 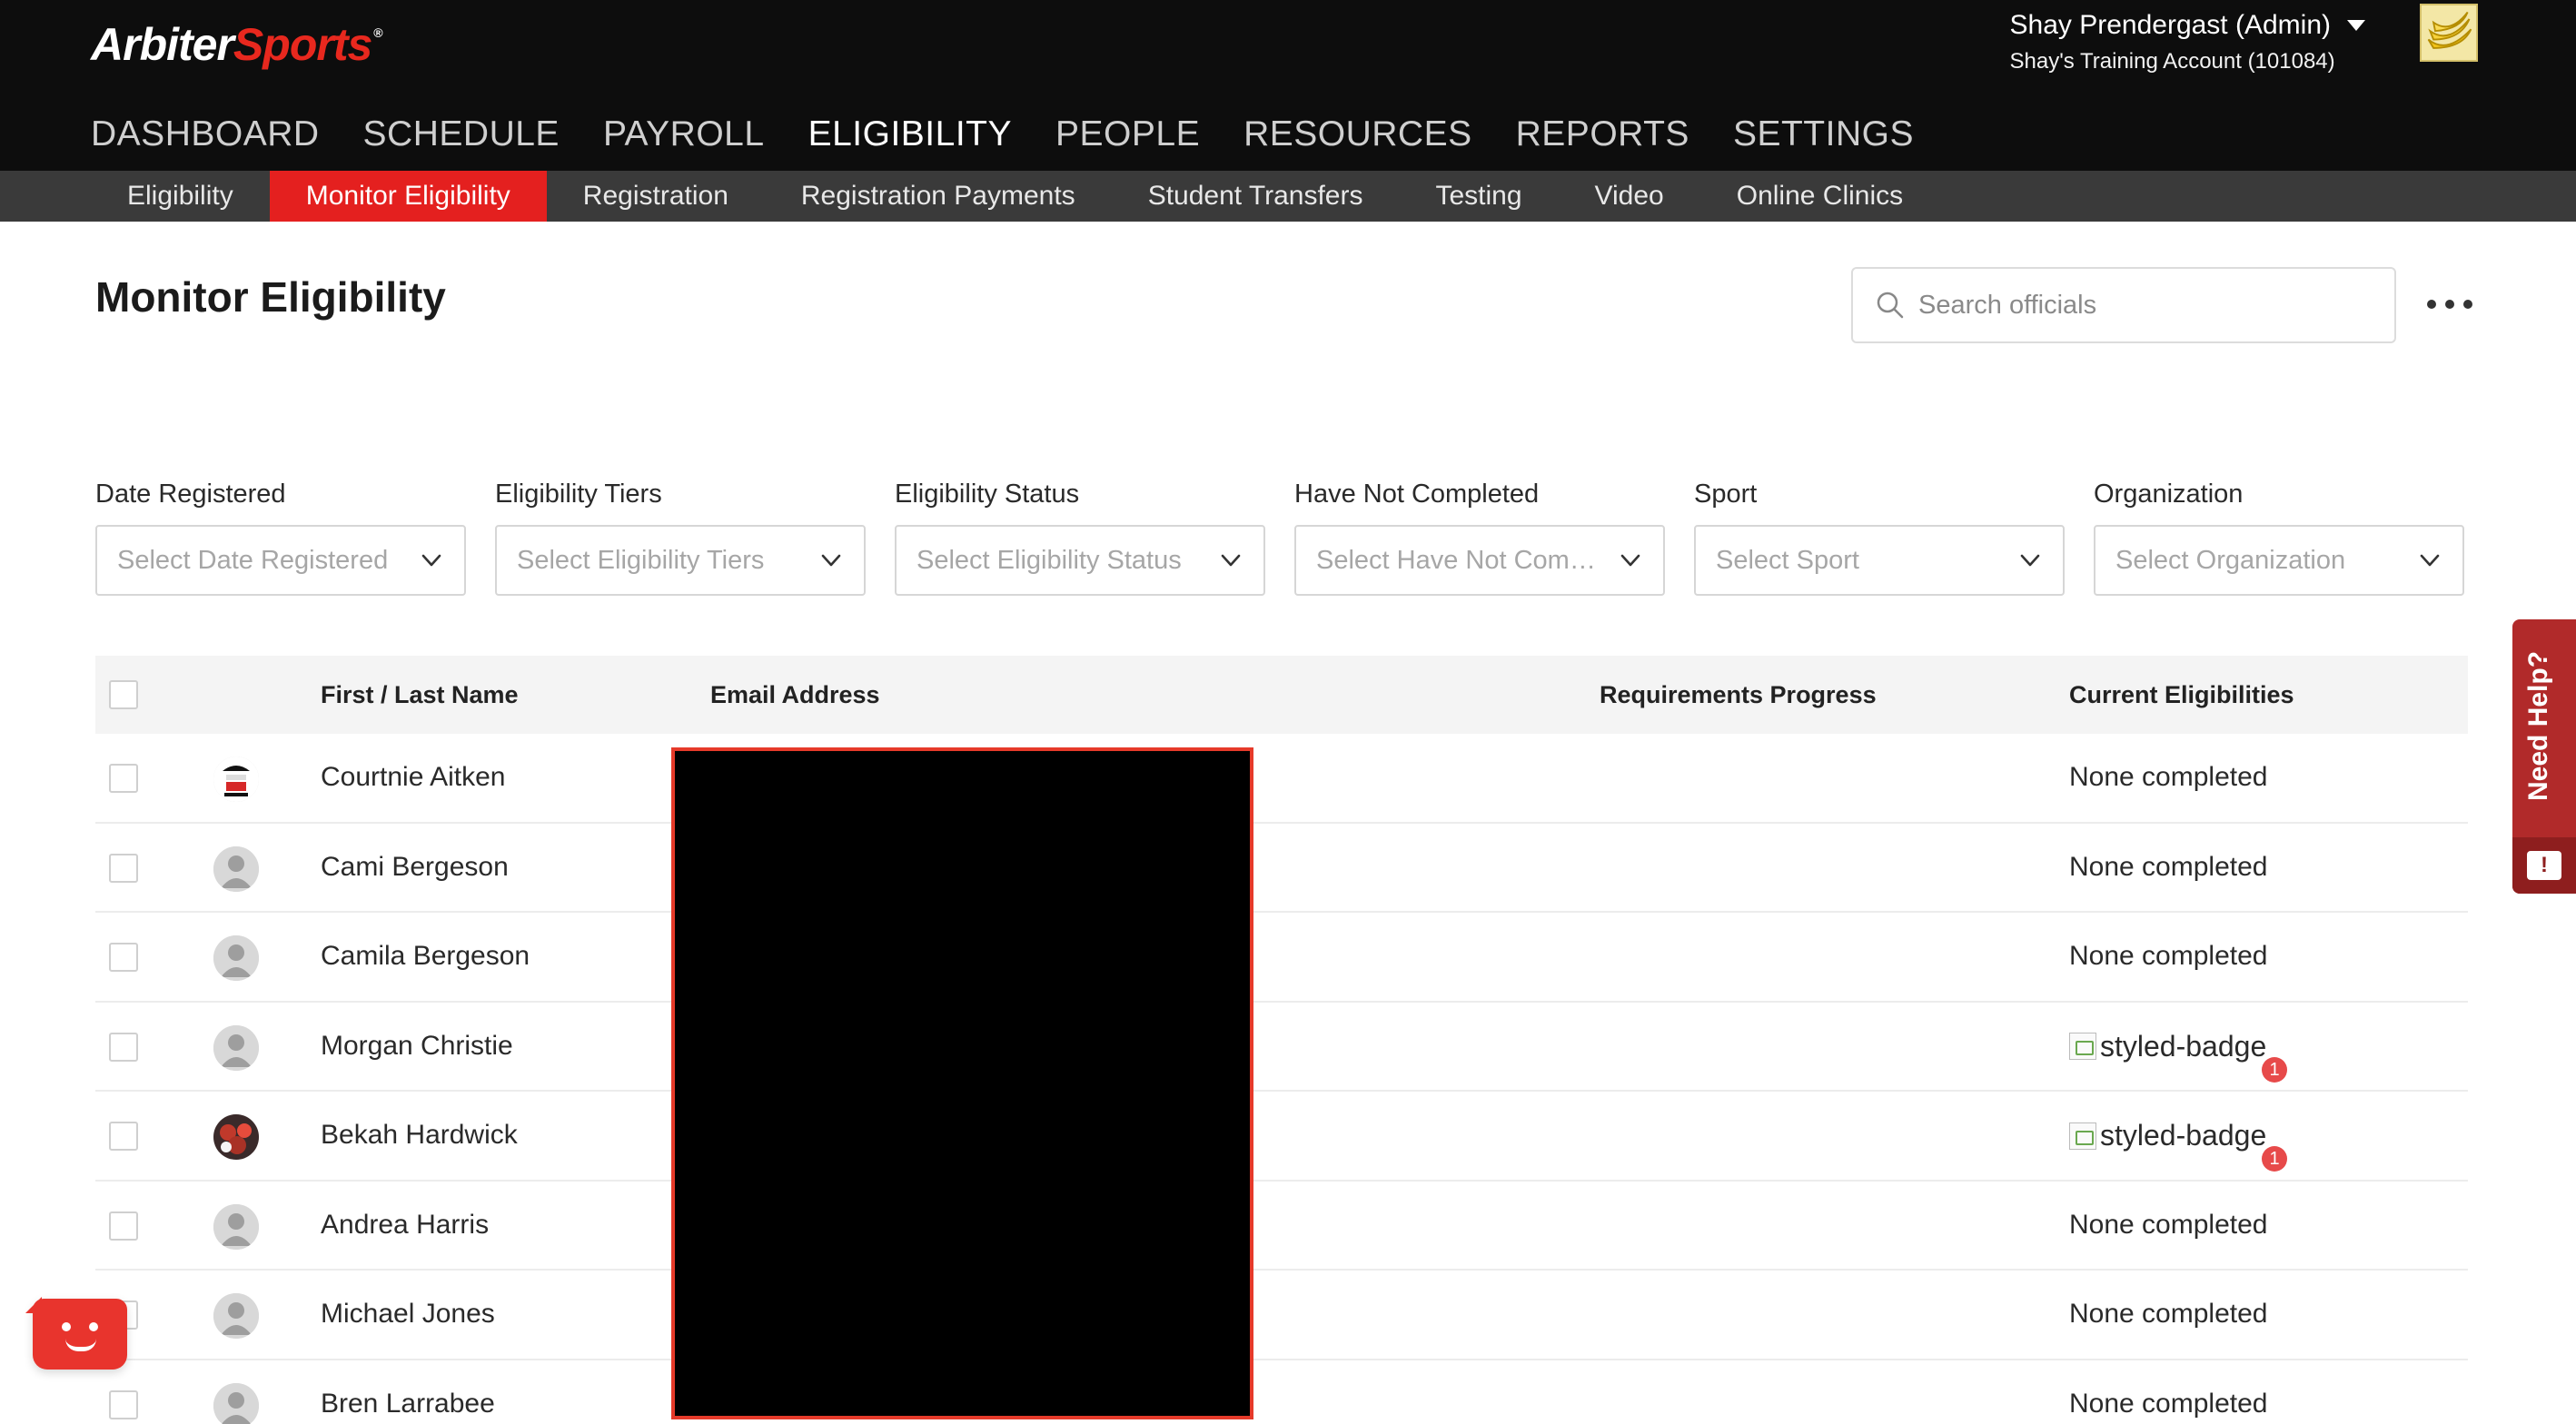 I want to click on main-nav-people: PEOPLE, so click(x=1127, y=134).